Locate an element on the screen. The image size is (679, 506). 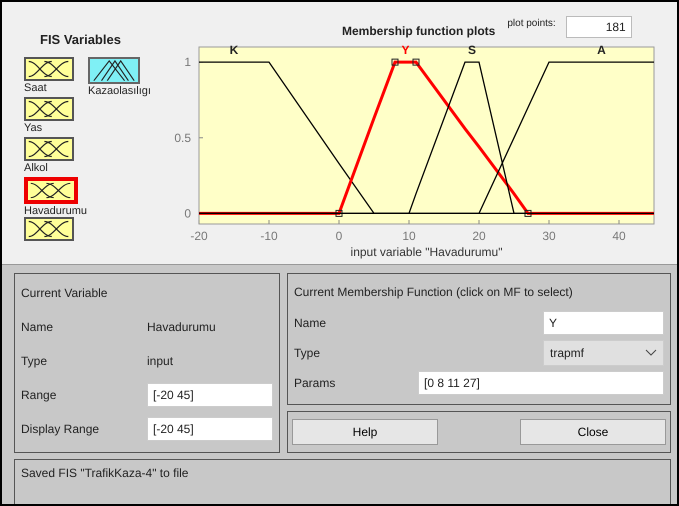
axis-tick-label: 0.5 is located at coordinates (182, 137).